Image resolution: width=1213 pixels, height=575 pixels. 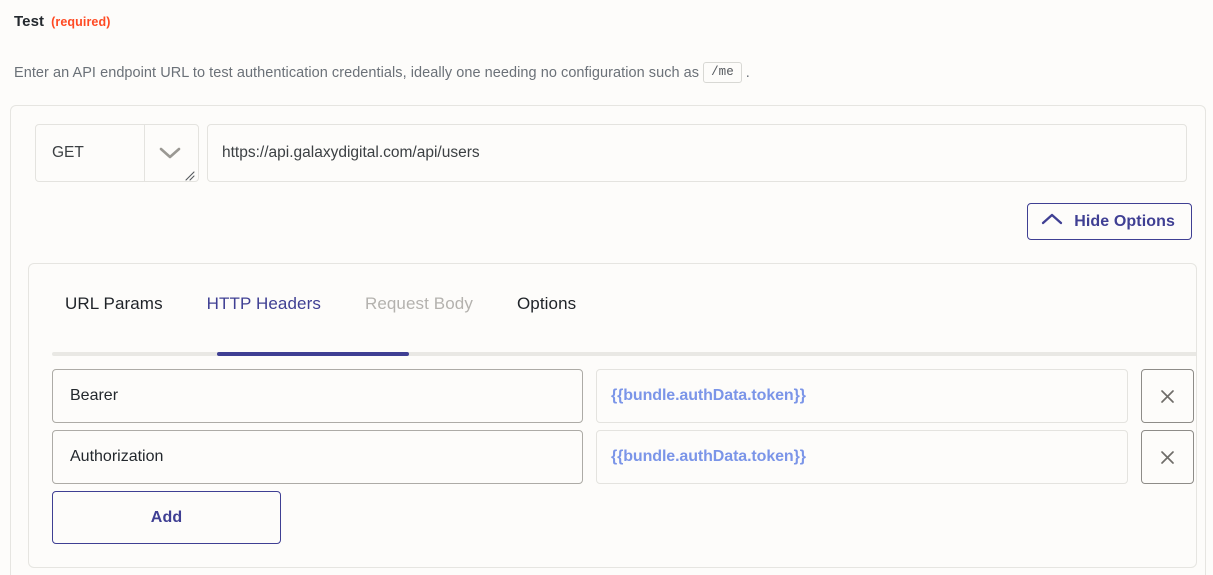 What do you see at coordinates (1052, 222) in the screenshot?
I see `chevron-up-icon` at bounding box center [1052, 222].